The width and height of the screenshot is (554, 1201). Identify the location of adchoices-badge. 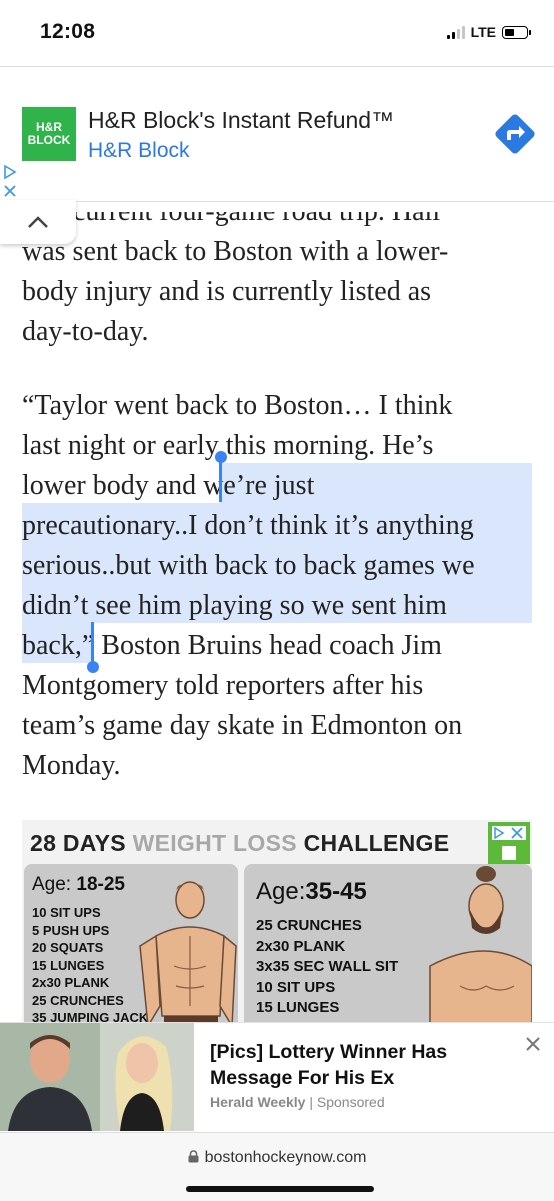
(509, 843).